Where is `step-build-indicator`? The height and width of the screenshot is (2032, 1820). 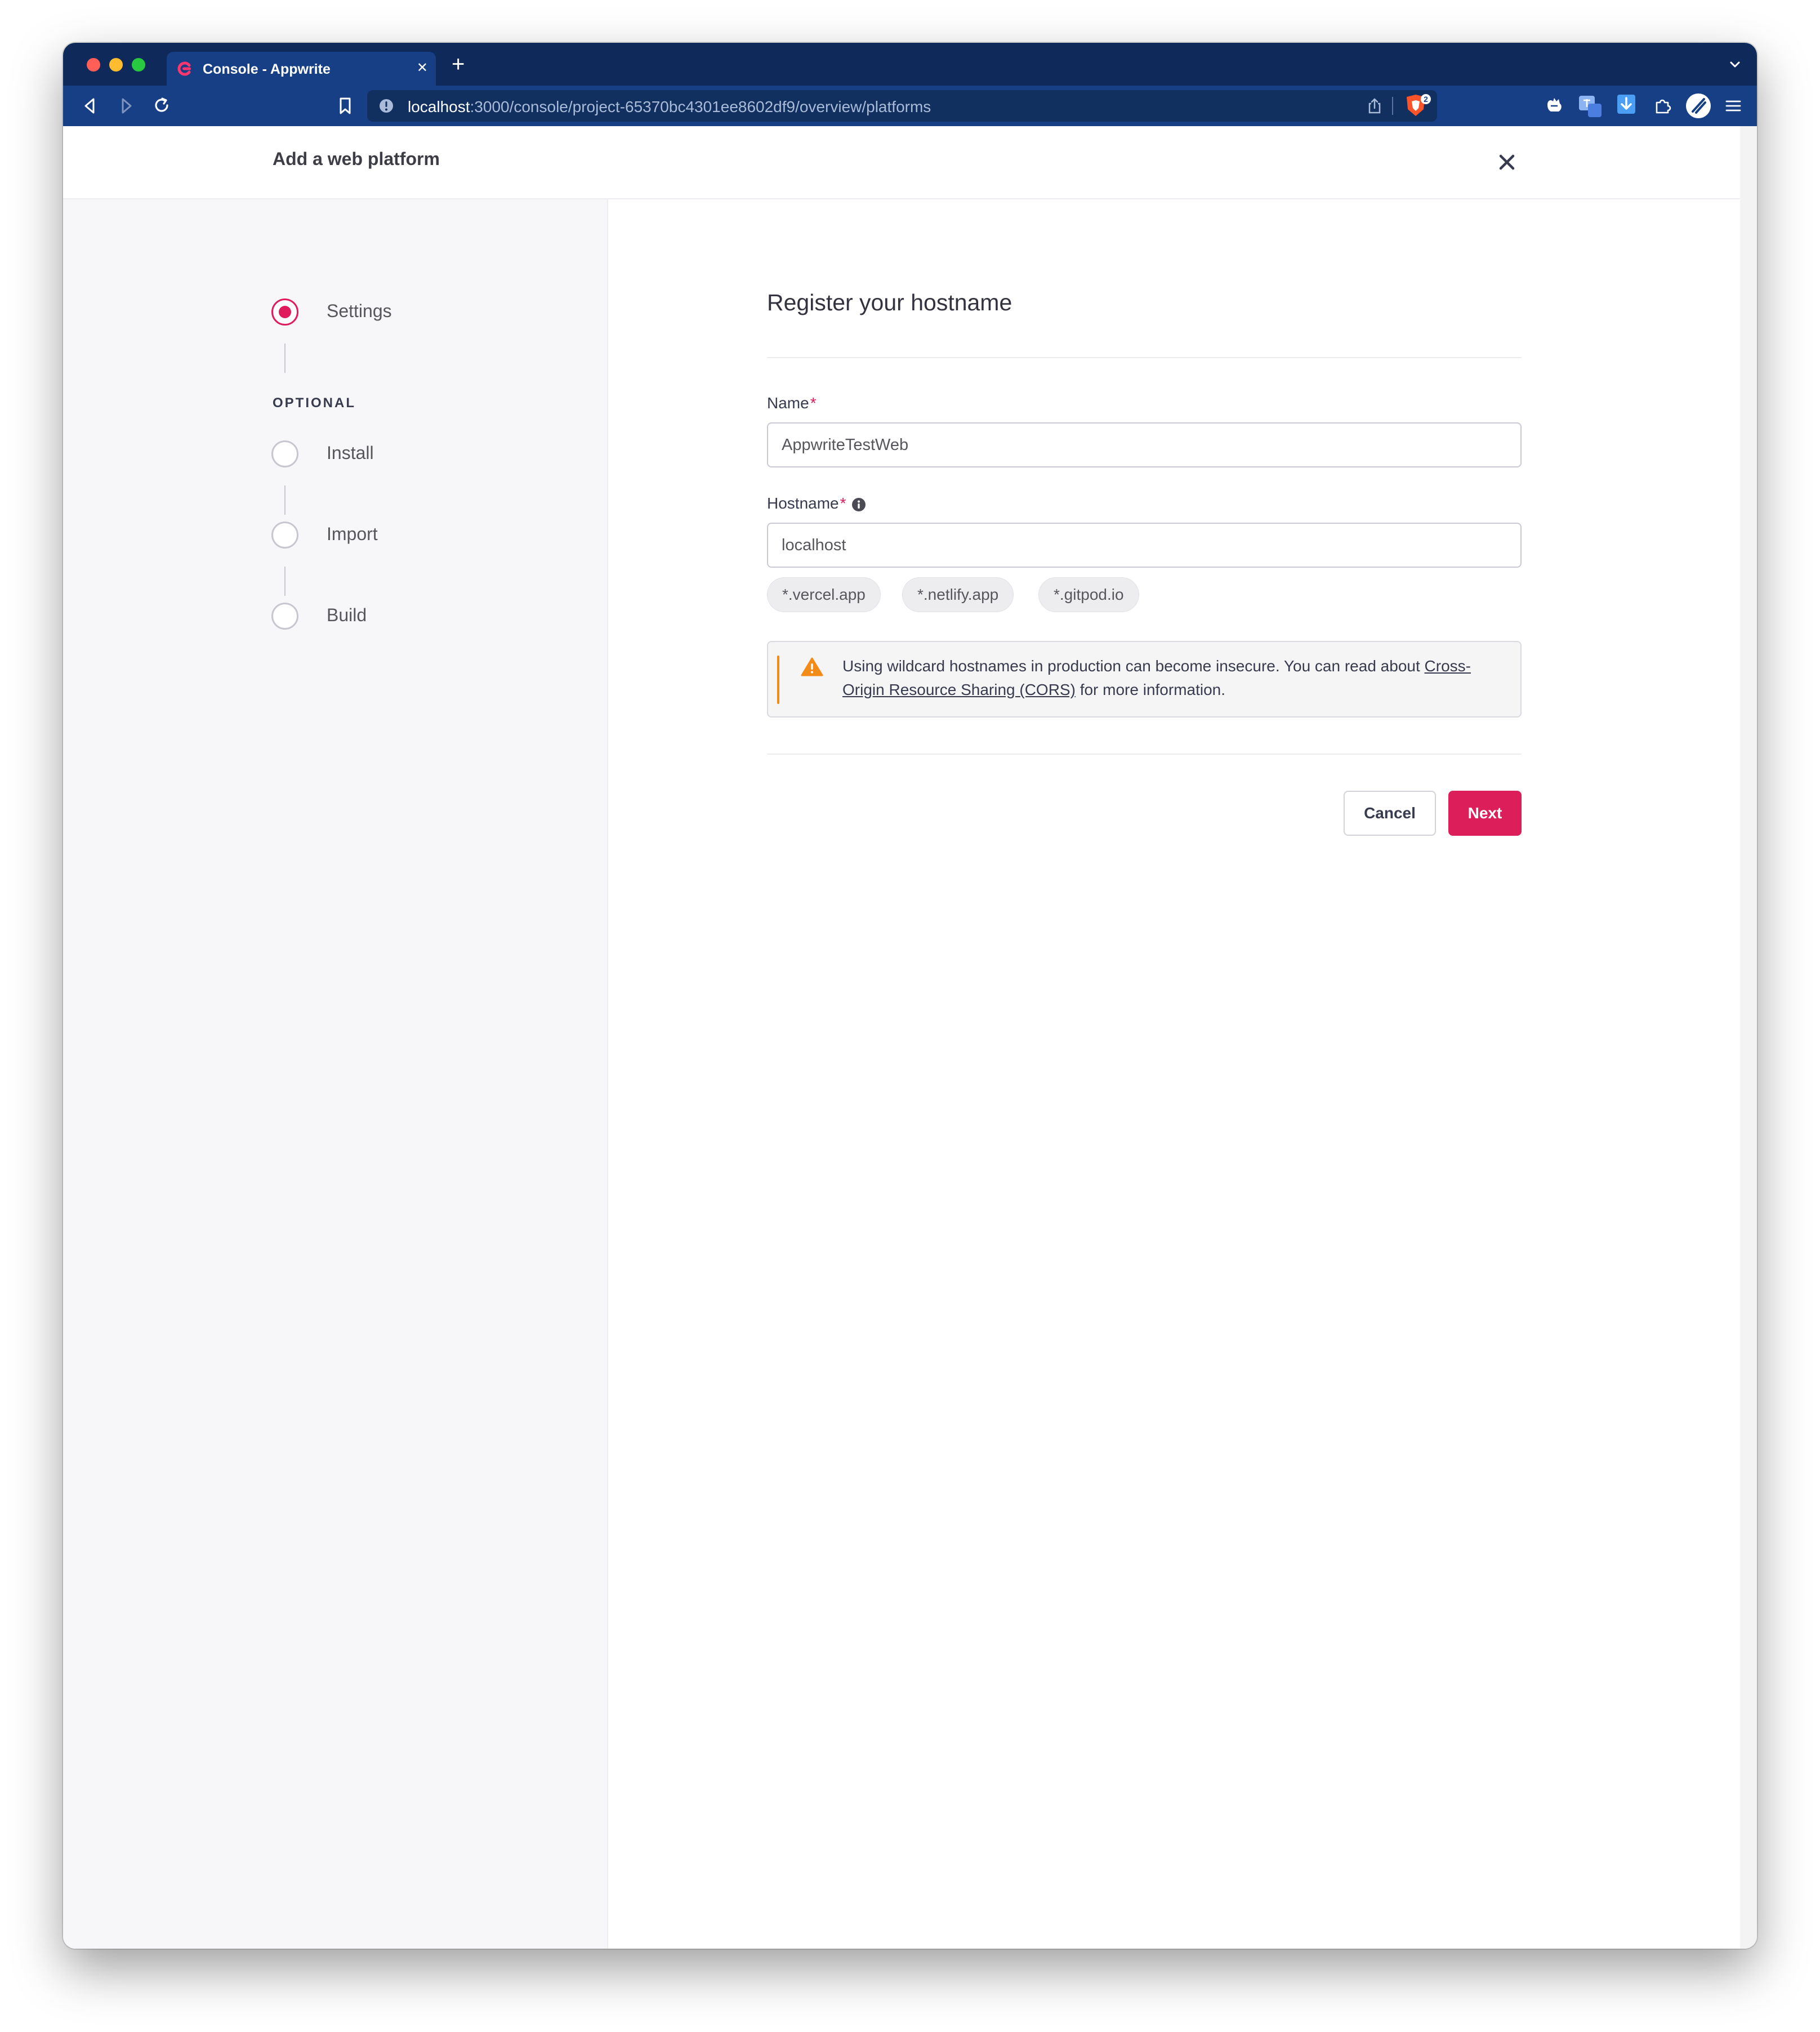
step-build-indicator is located at coordinates (284, 616).